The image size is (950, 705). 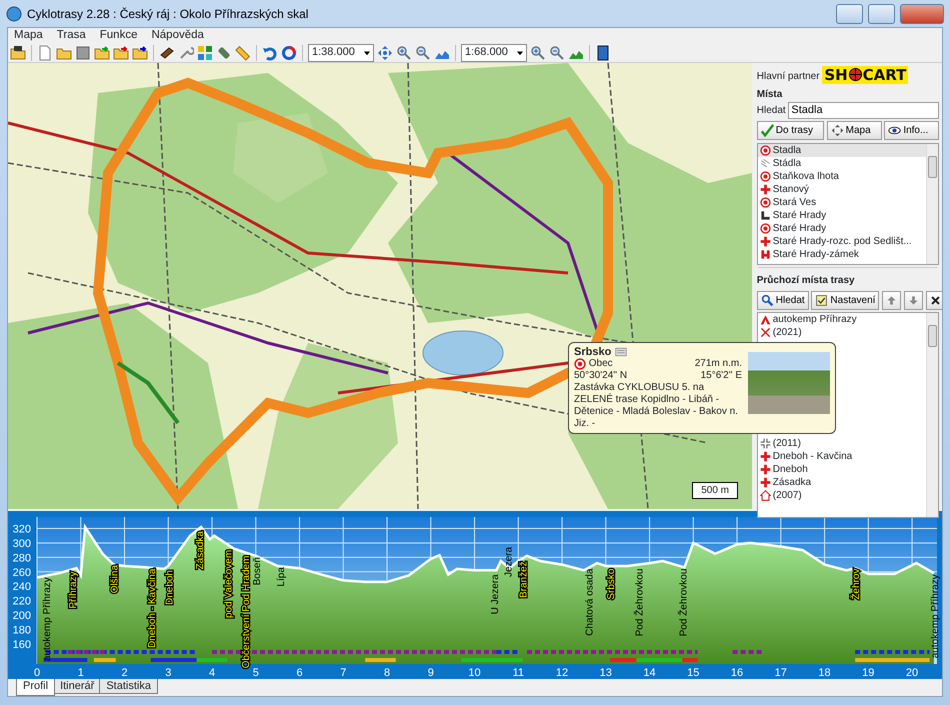 What do you see at coordinates (837, 131) in the screenshot?
I see `move-icon` at bounding box center [837, 131].